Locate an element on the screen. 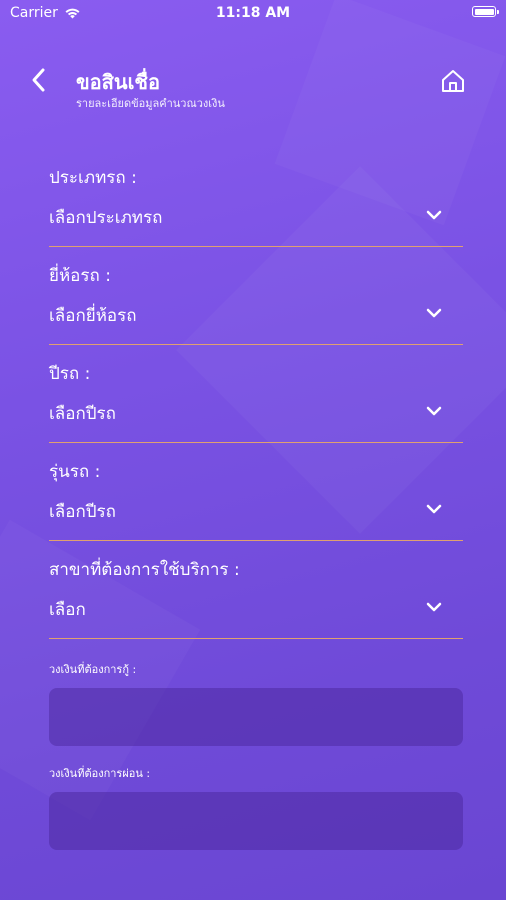  status-bar: Carrier 11:18 AM is located at coordinates (253, 14).